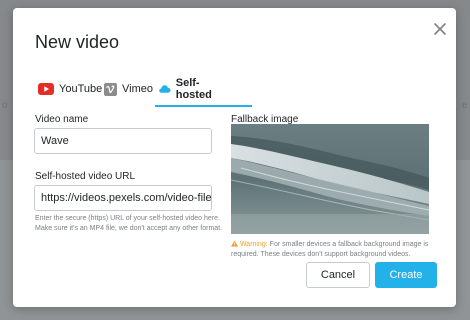 The image size is (470, 320). I want to click on wave-image, so click(330, 179).